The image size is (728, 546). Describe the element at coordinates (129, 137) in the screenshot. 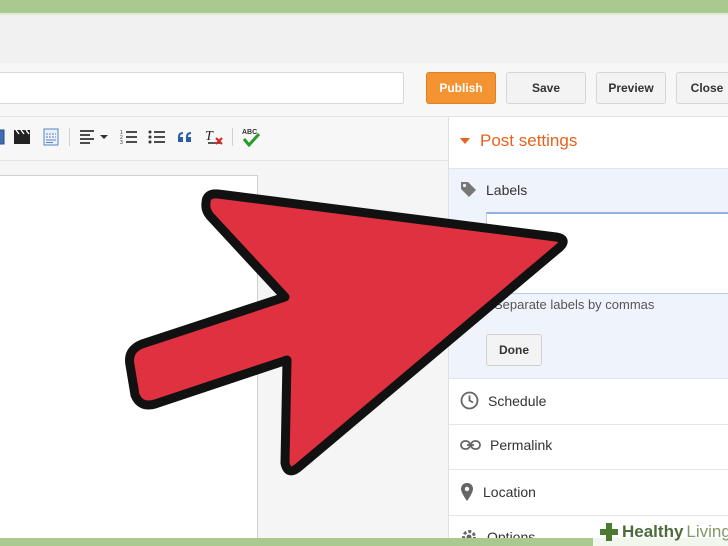

I see `numbered-list-icon: 123` at that location.